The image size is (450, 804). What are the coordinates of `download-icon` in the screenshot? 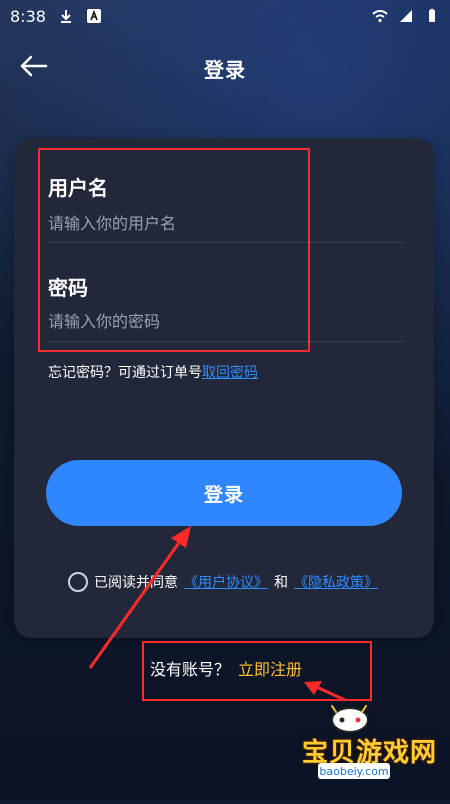 It's located at (66, 16).